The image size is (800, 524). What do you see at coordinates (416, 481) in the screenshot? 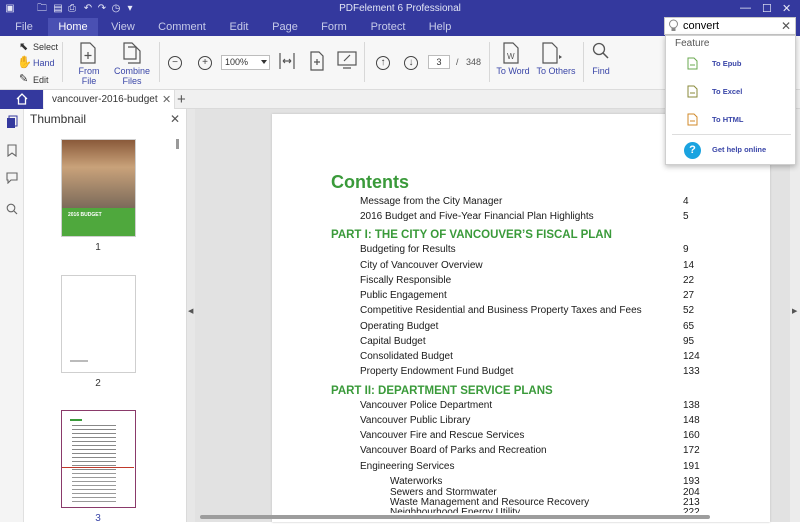
I see `toc-subentry: Waterworks` at bounding box center [416, 481].